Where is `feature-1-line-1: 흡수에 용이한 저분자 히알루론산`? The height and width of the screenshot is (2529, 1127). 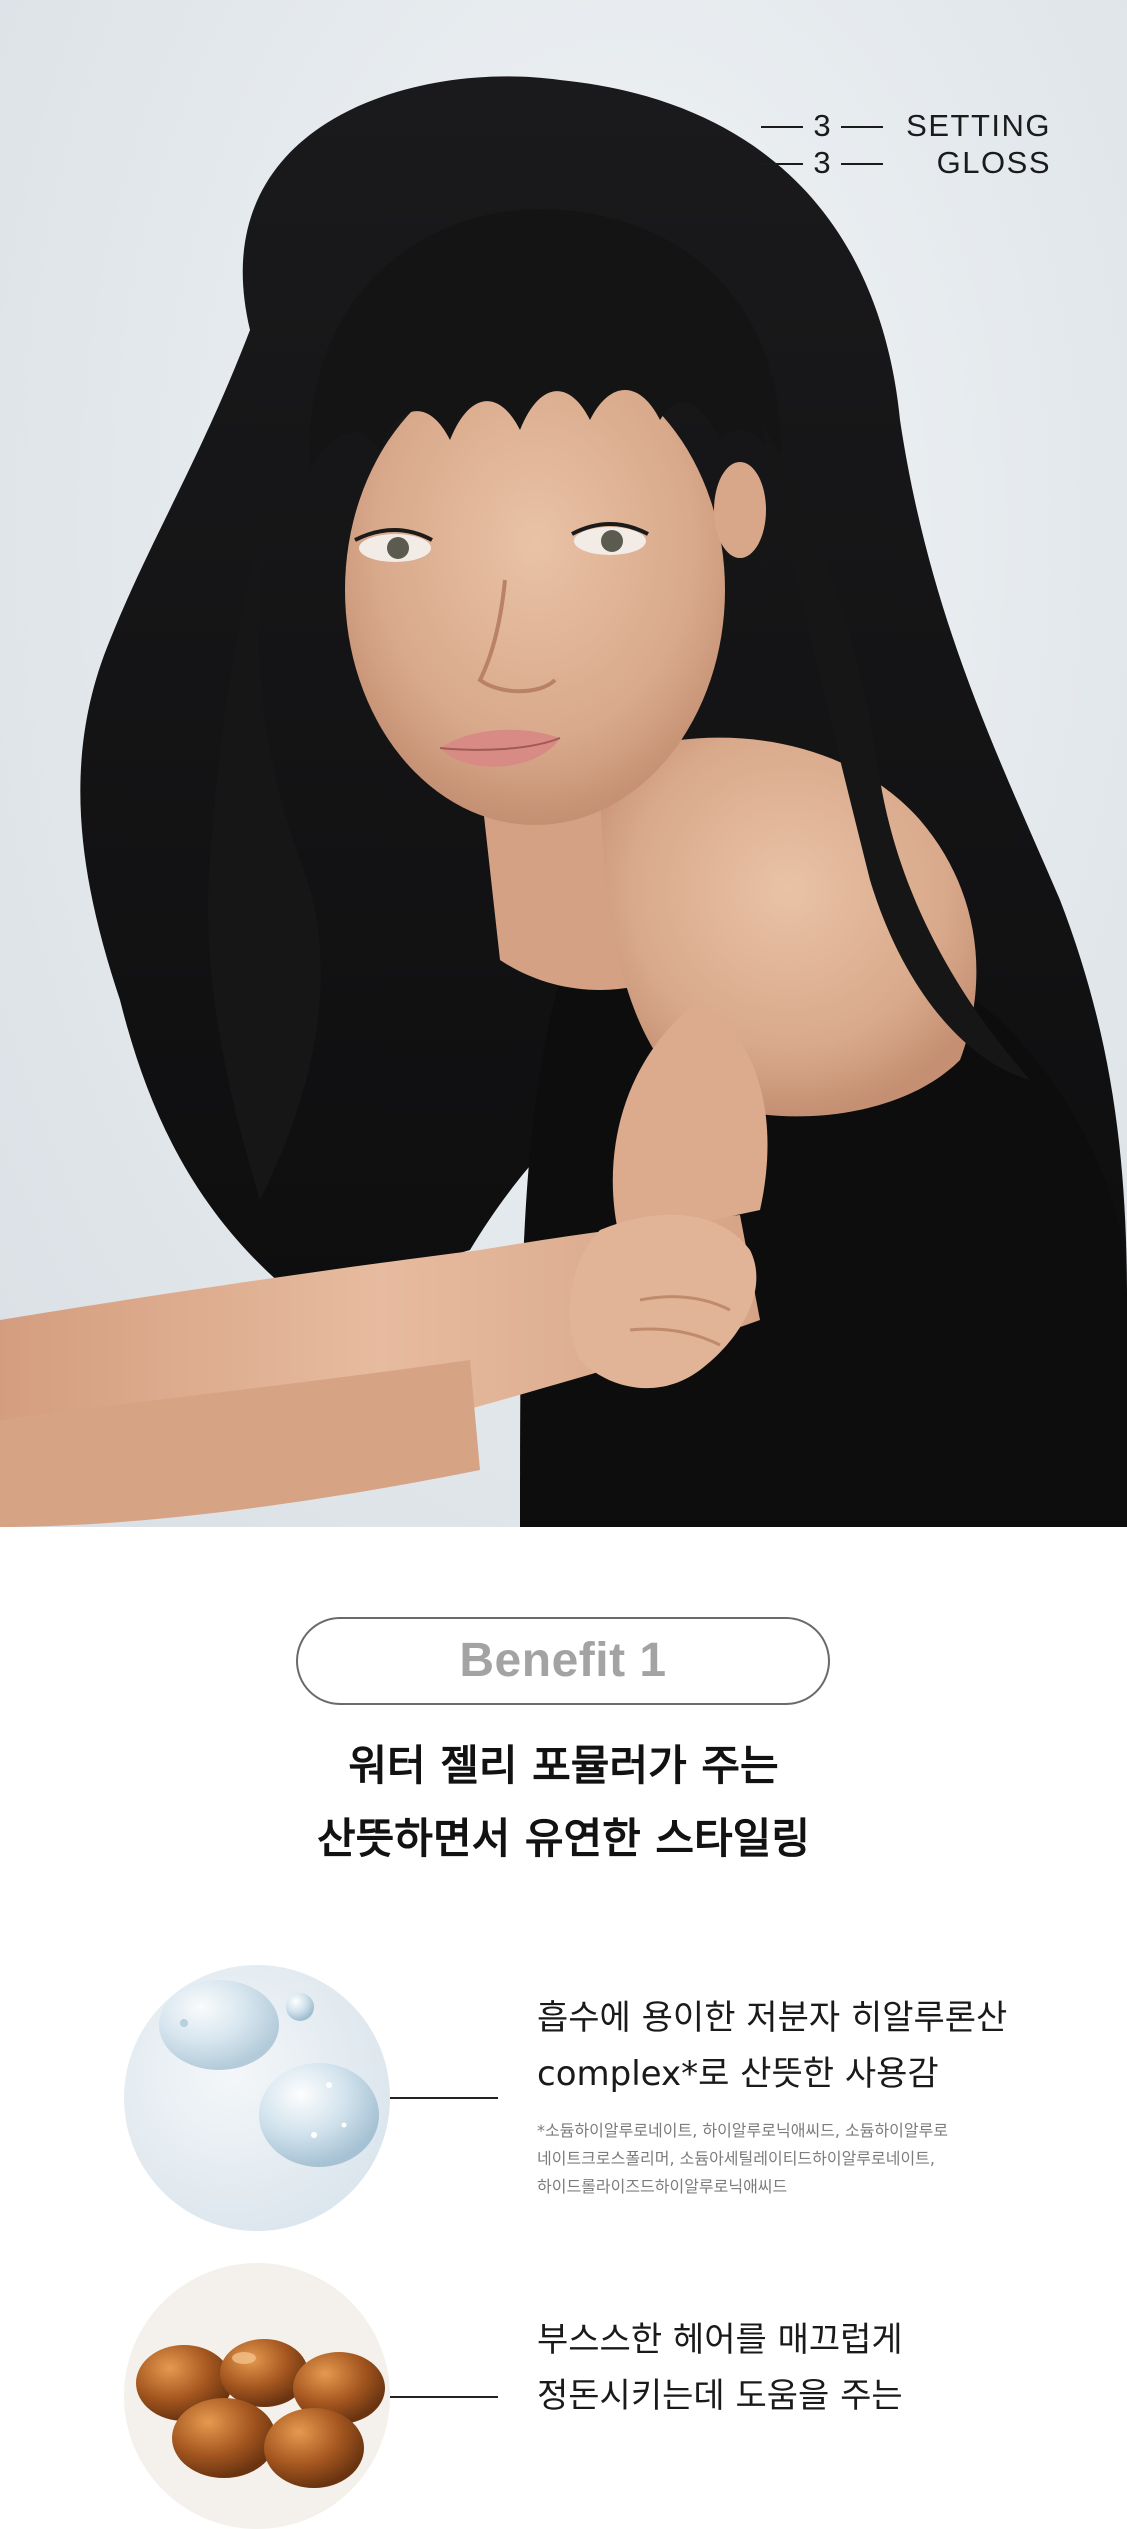 feature-1-line-1: 흡수에 용이한 저분자 히알루론산 is located at coordinates (772, 2018).